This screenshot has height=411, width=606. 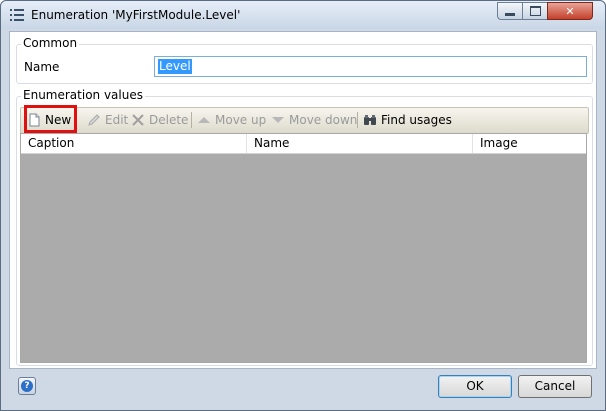 What do you see at coordinates (204, 120) in the screenshot?
I see `arrow-up-icon` at bounding box center [204, 120].